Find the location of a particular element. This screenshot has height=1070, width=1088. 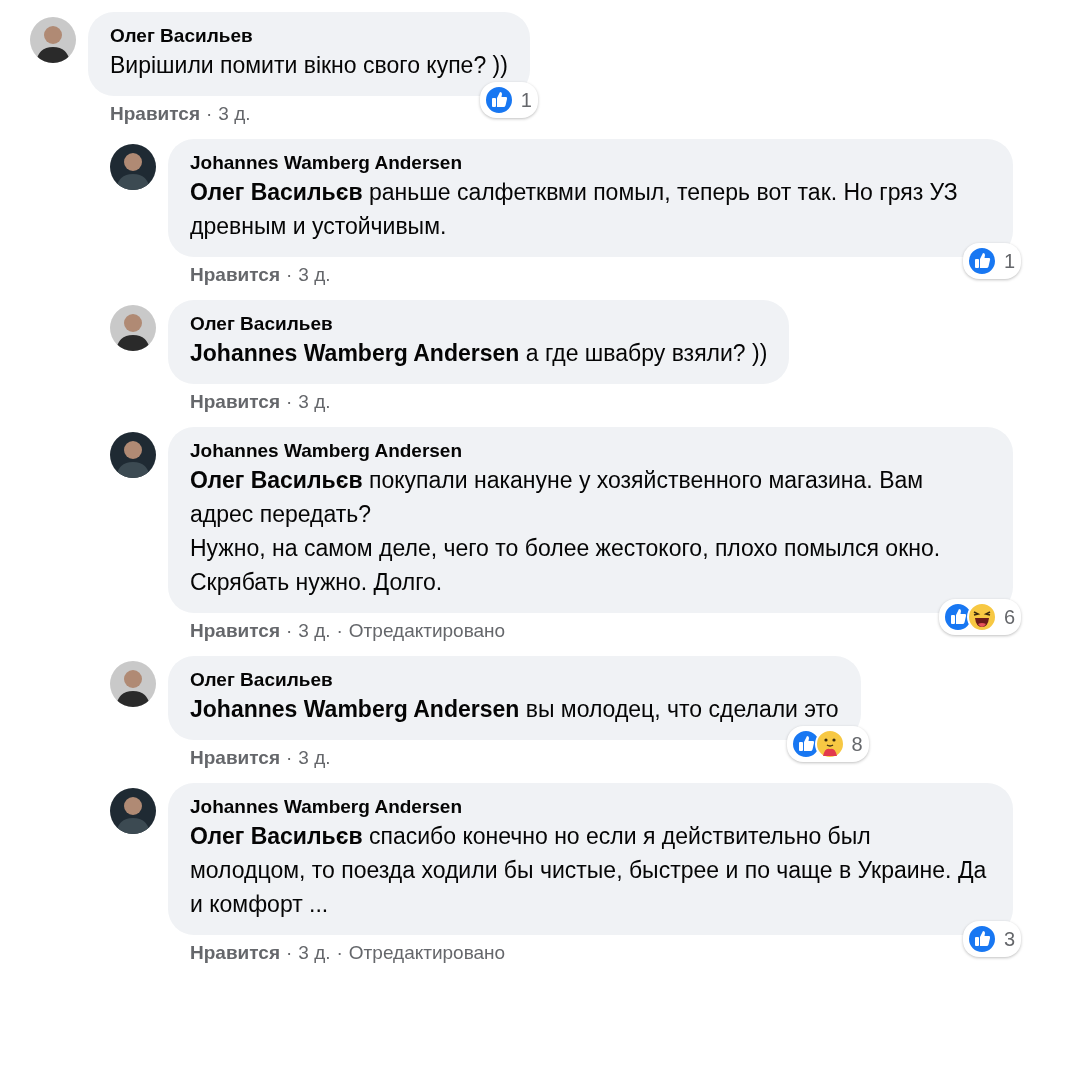

hugging-face-icon is located at coordinates (829, 744).